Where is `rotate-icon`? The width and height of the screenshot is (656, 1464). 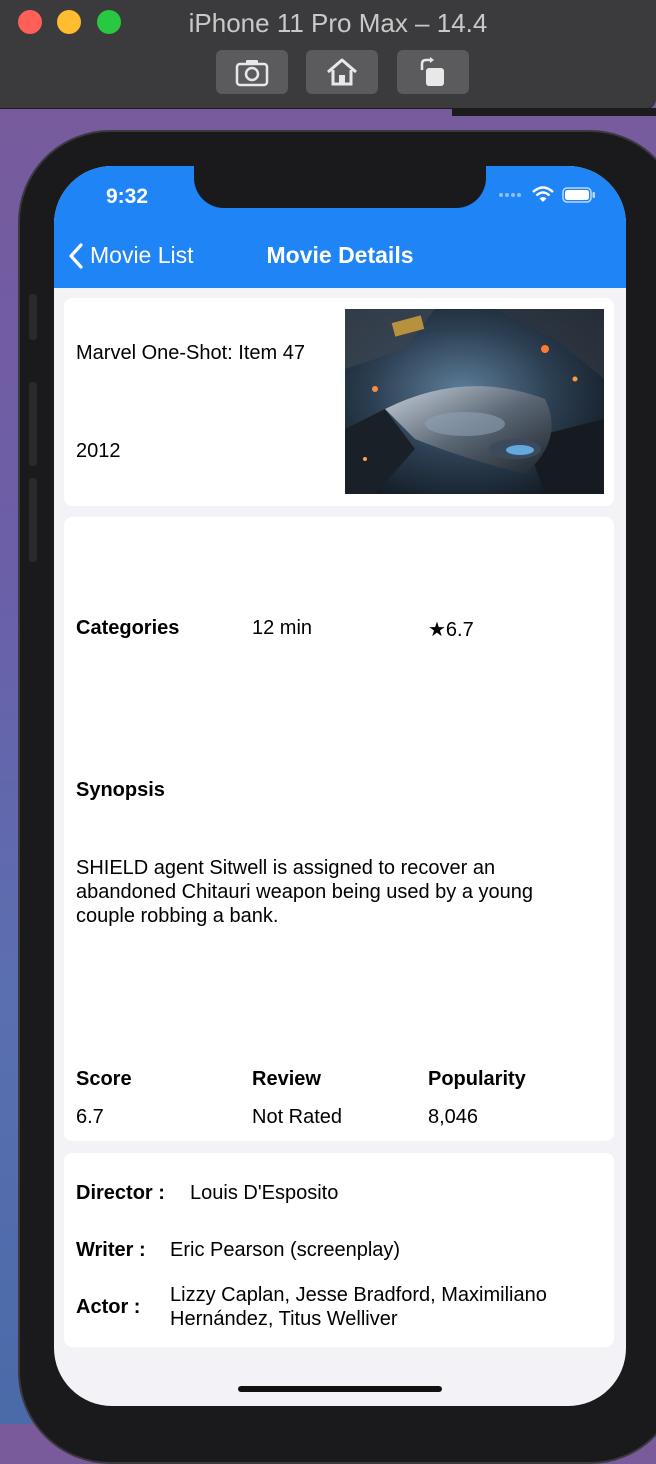 rotate-icon is located at coordinates (432, 71).